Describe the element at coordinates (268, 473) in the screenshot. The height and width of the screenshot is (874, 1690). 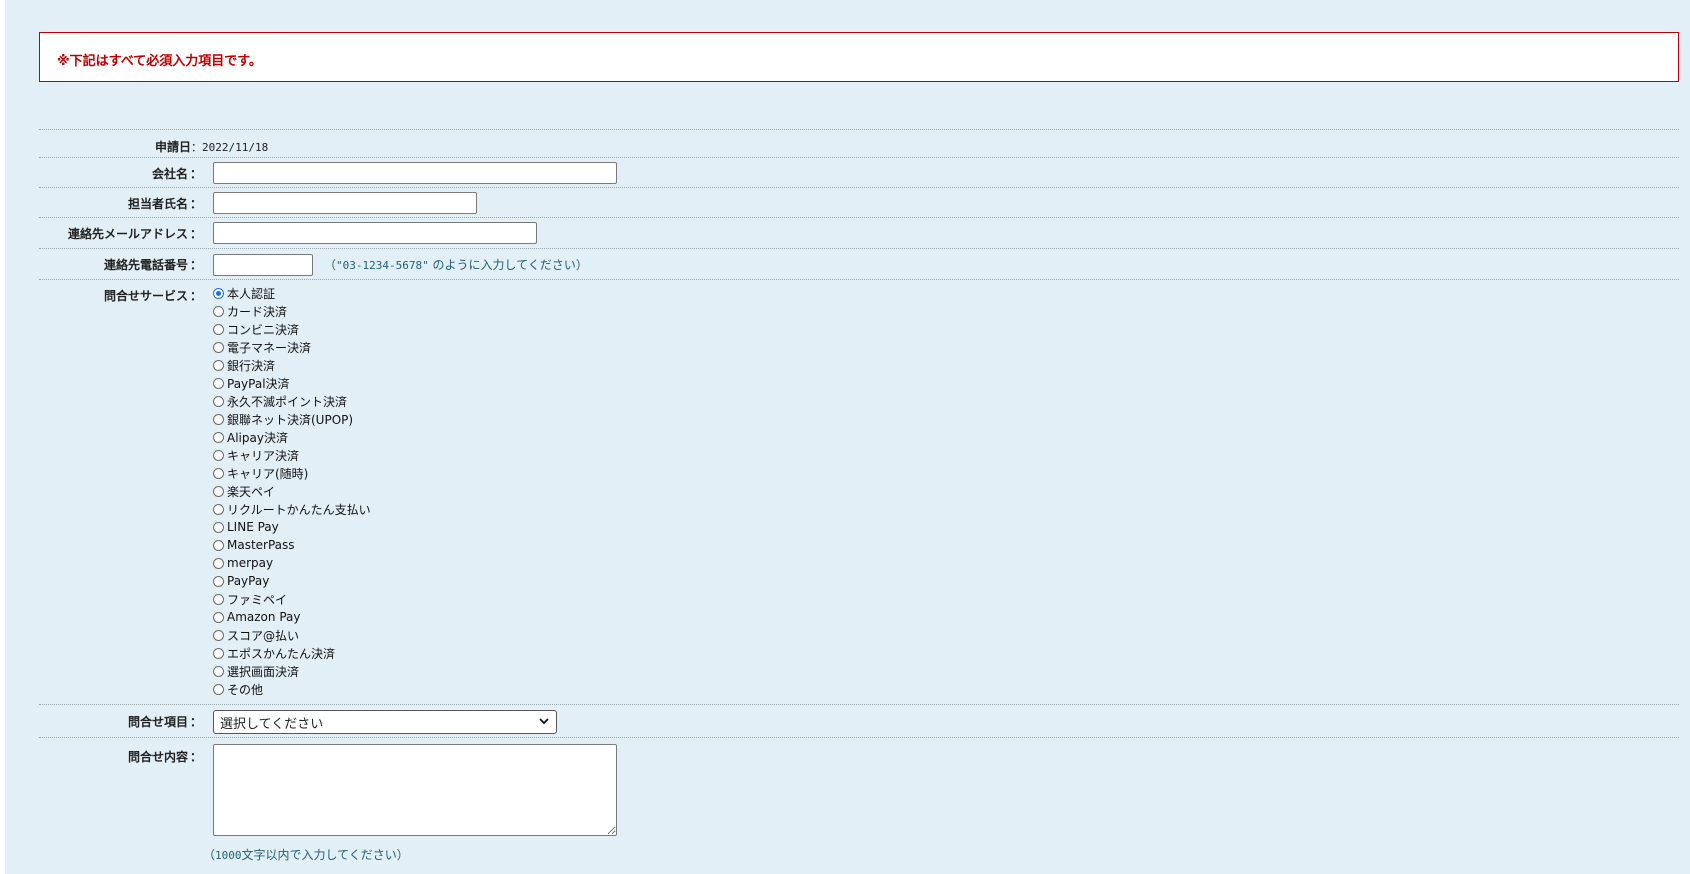
I see `service-option-label: キャリア(随時)` at that location.